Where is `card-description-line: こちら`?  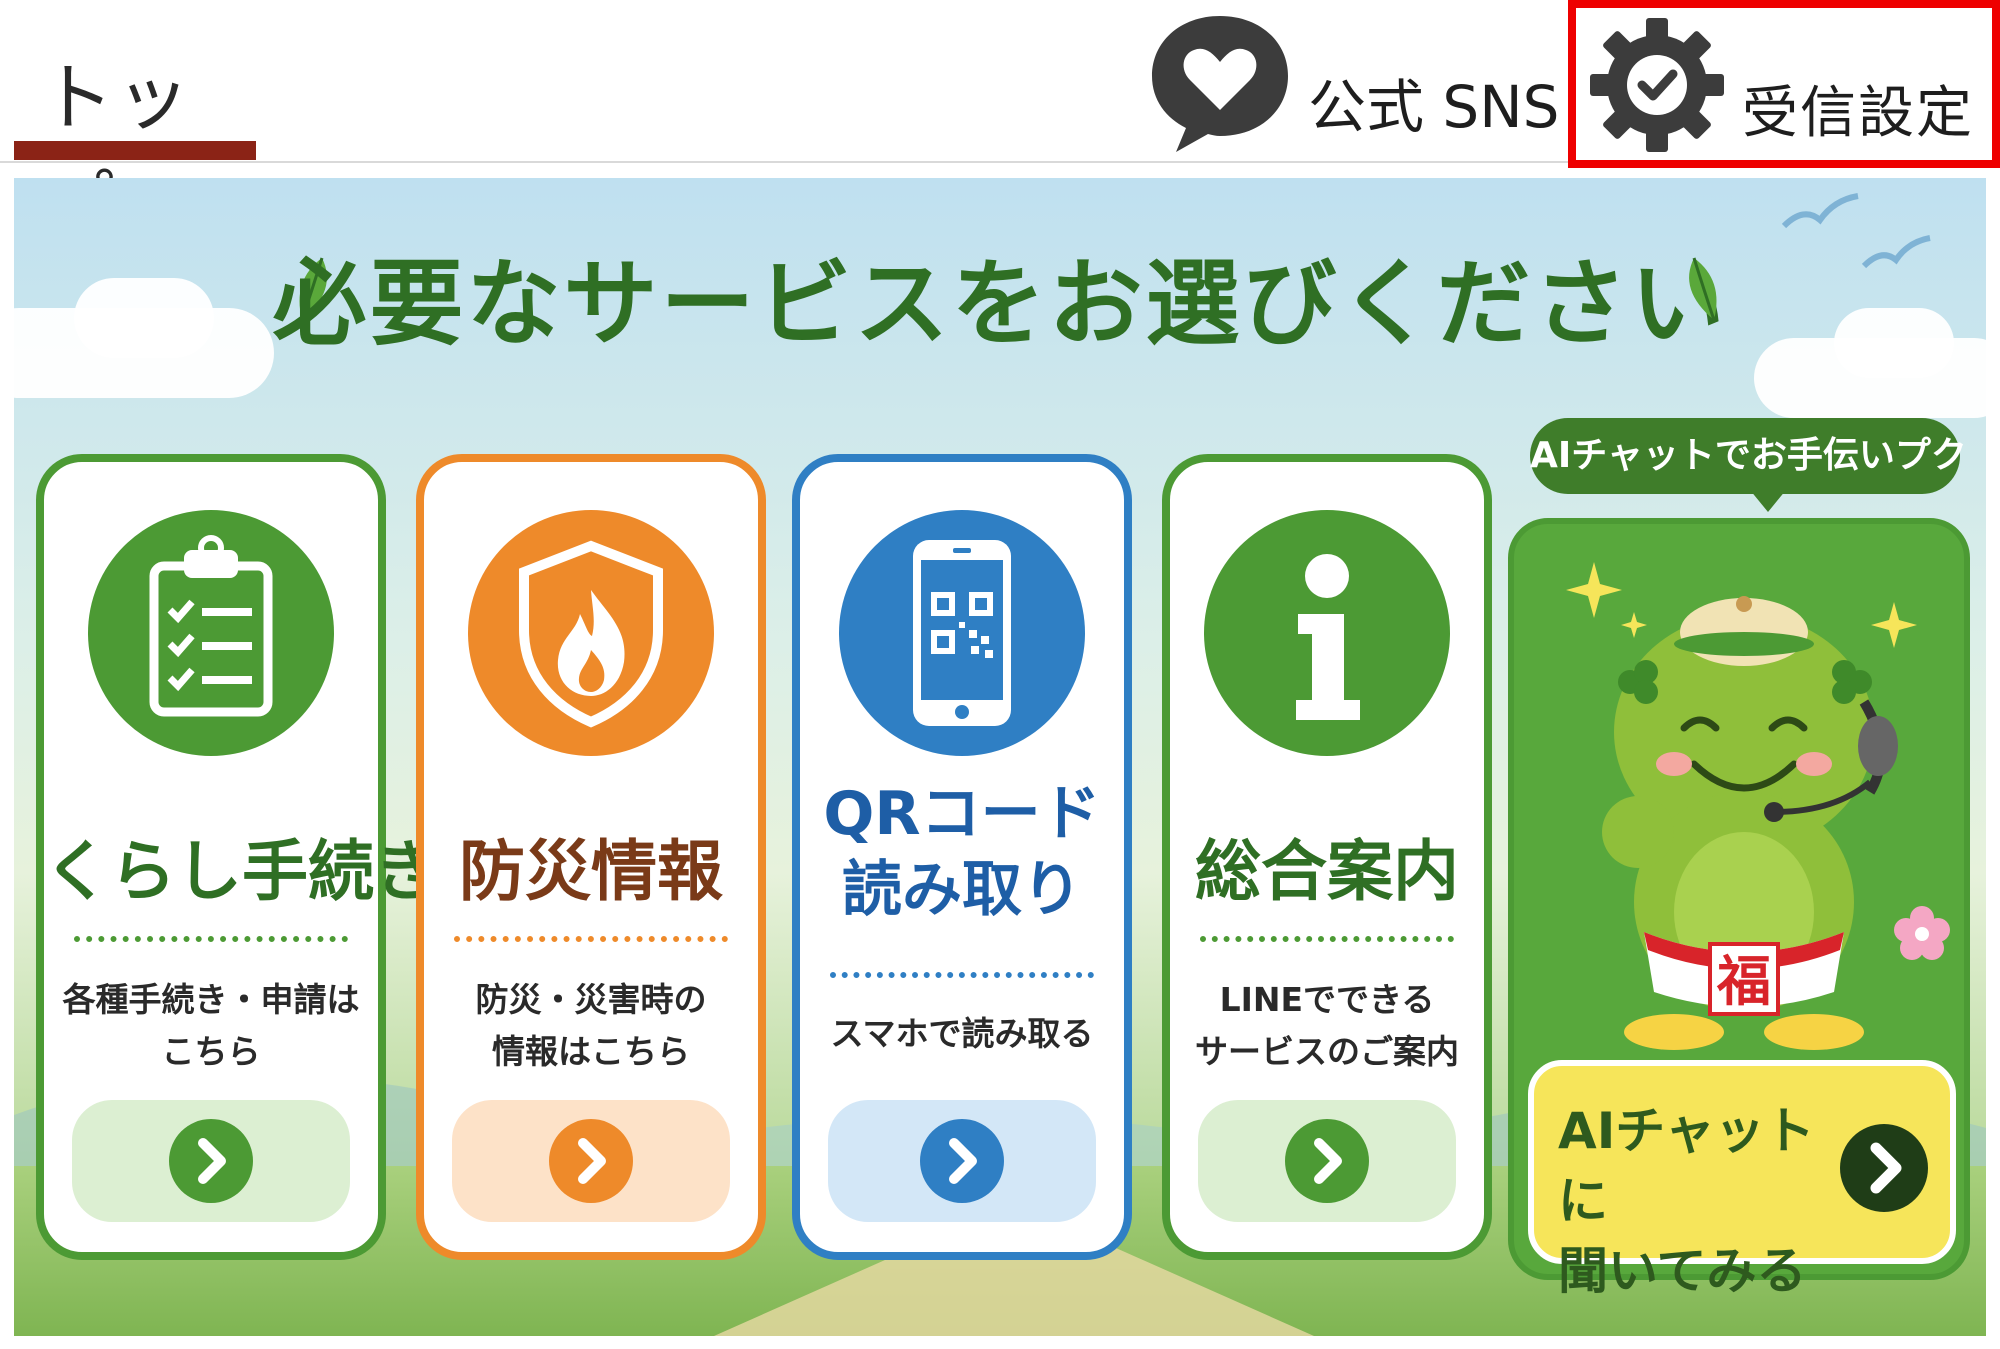
card-description-line: こちら is located at coordinates (211, 1051).